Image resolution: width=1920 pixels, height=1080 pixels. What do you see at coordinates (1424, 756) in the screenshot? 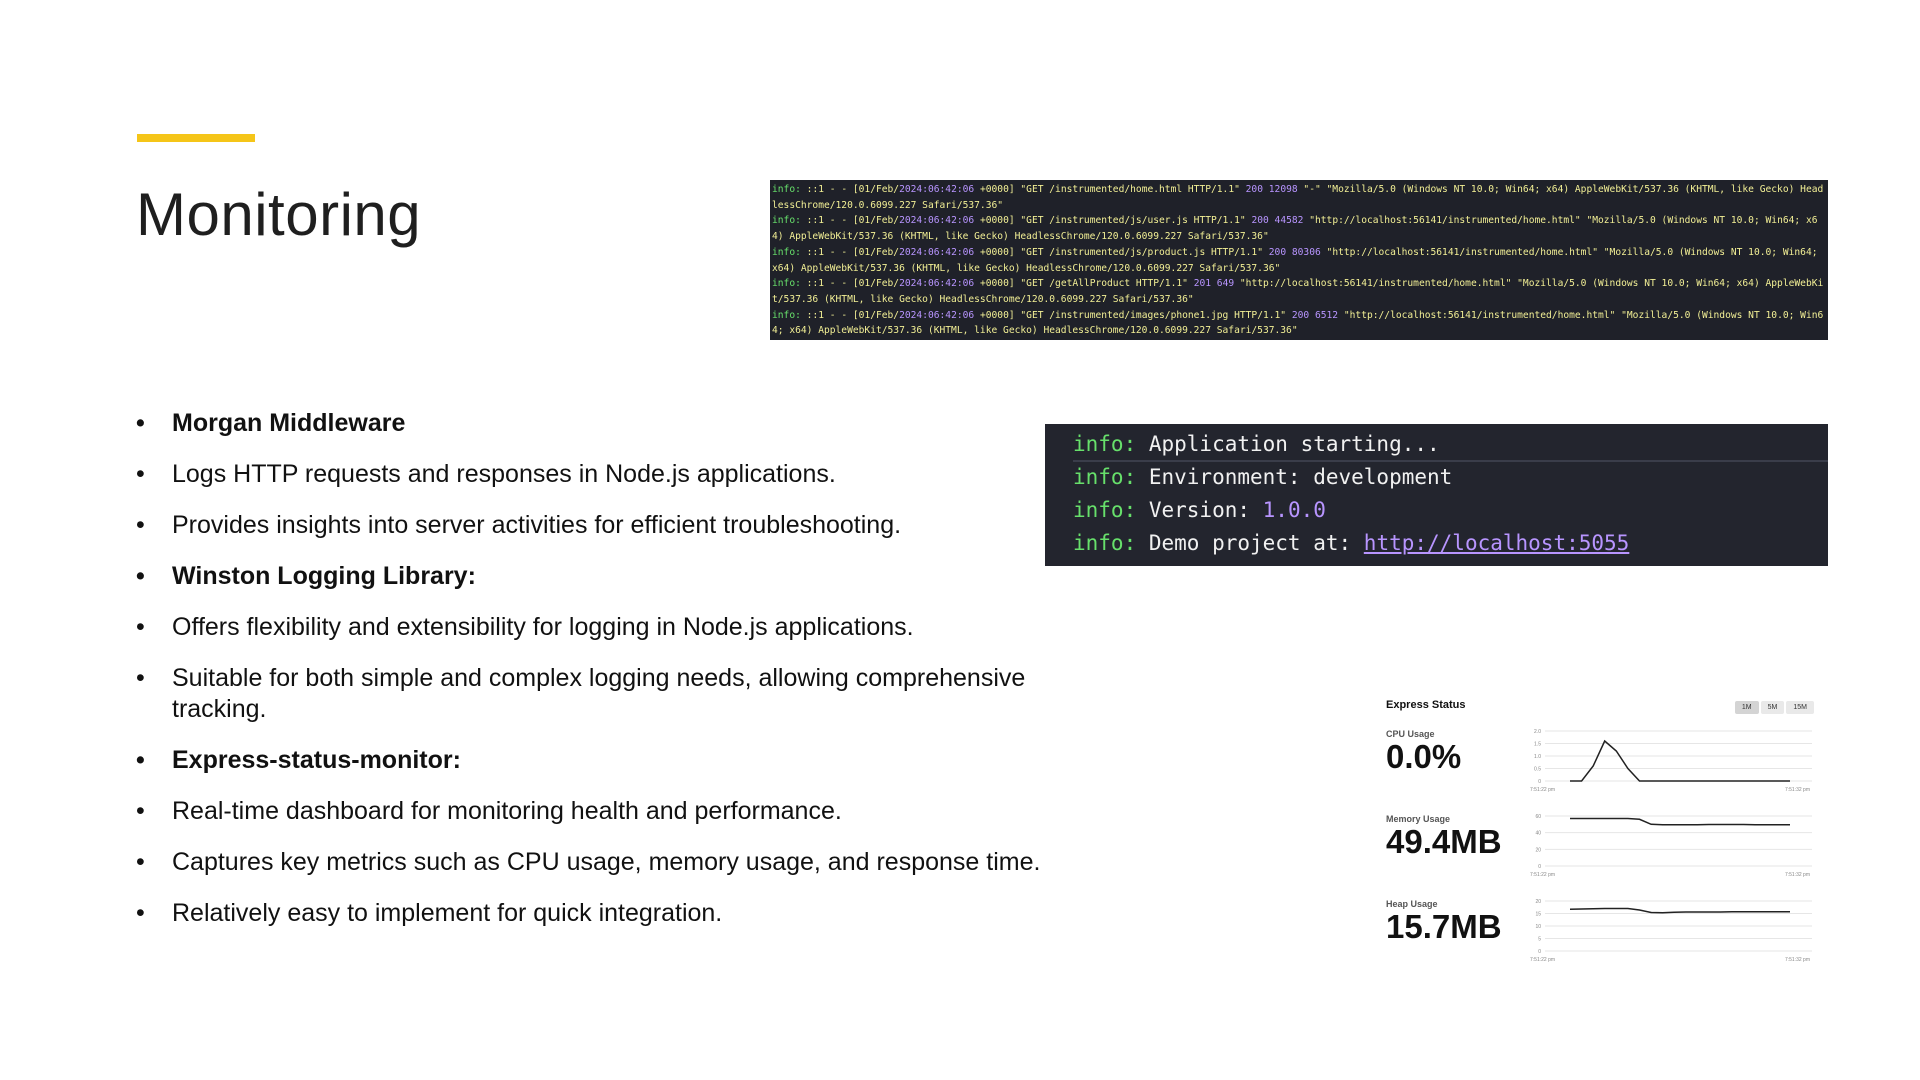
I see `cpu-metric-value: 0.0%` at bounding box center [1424, 756].